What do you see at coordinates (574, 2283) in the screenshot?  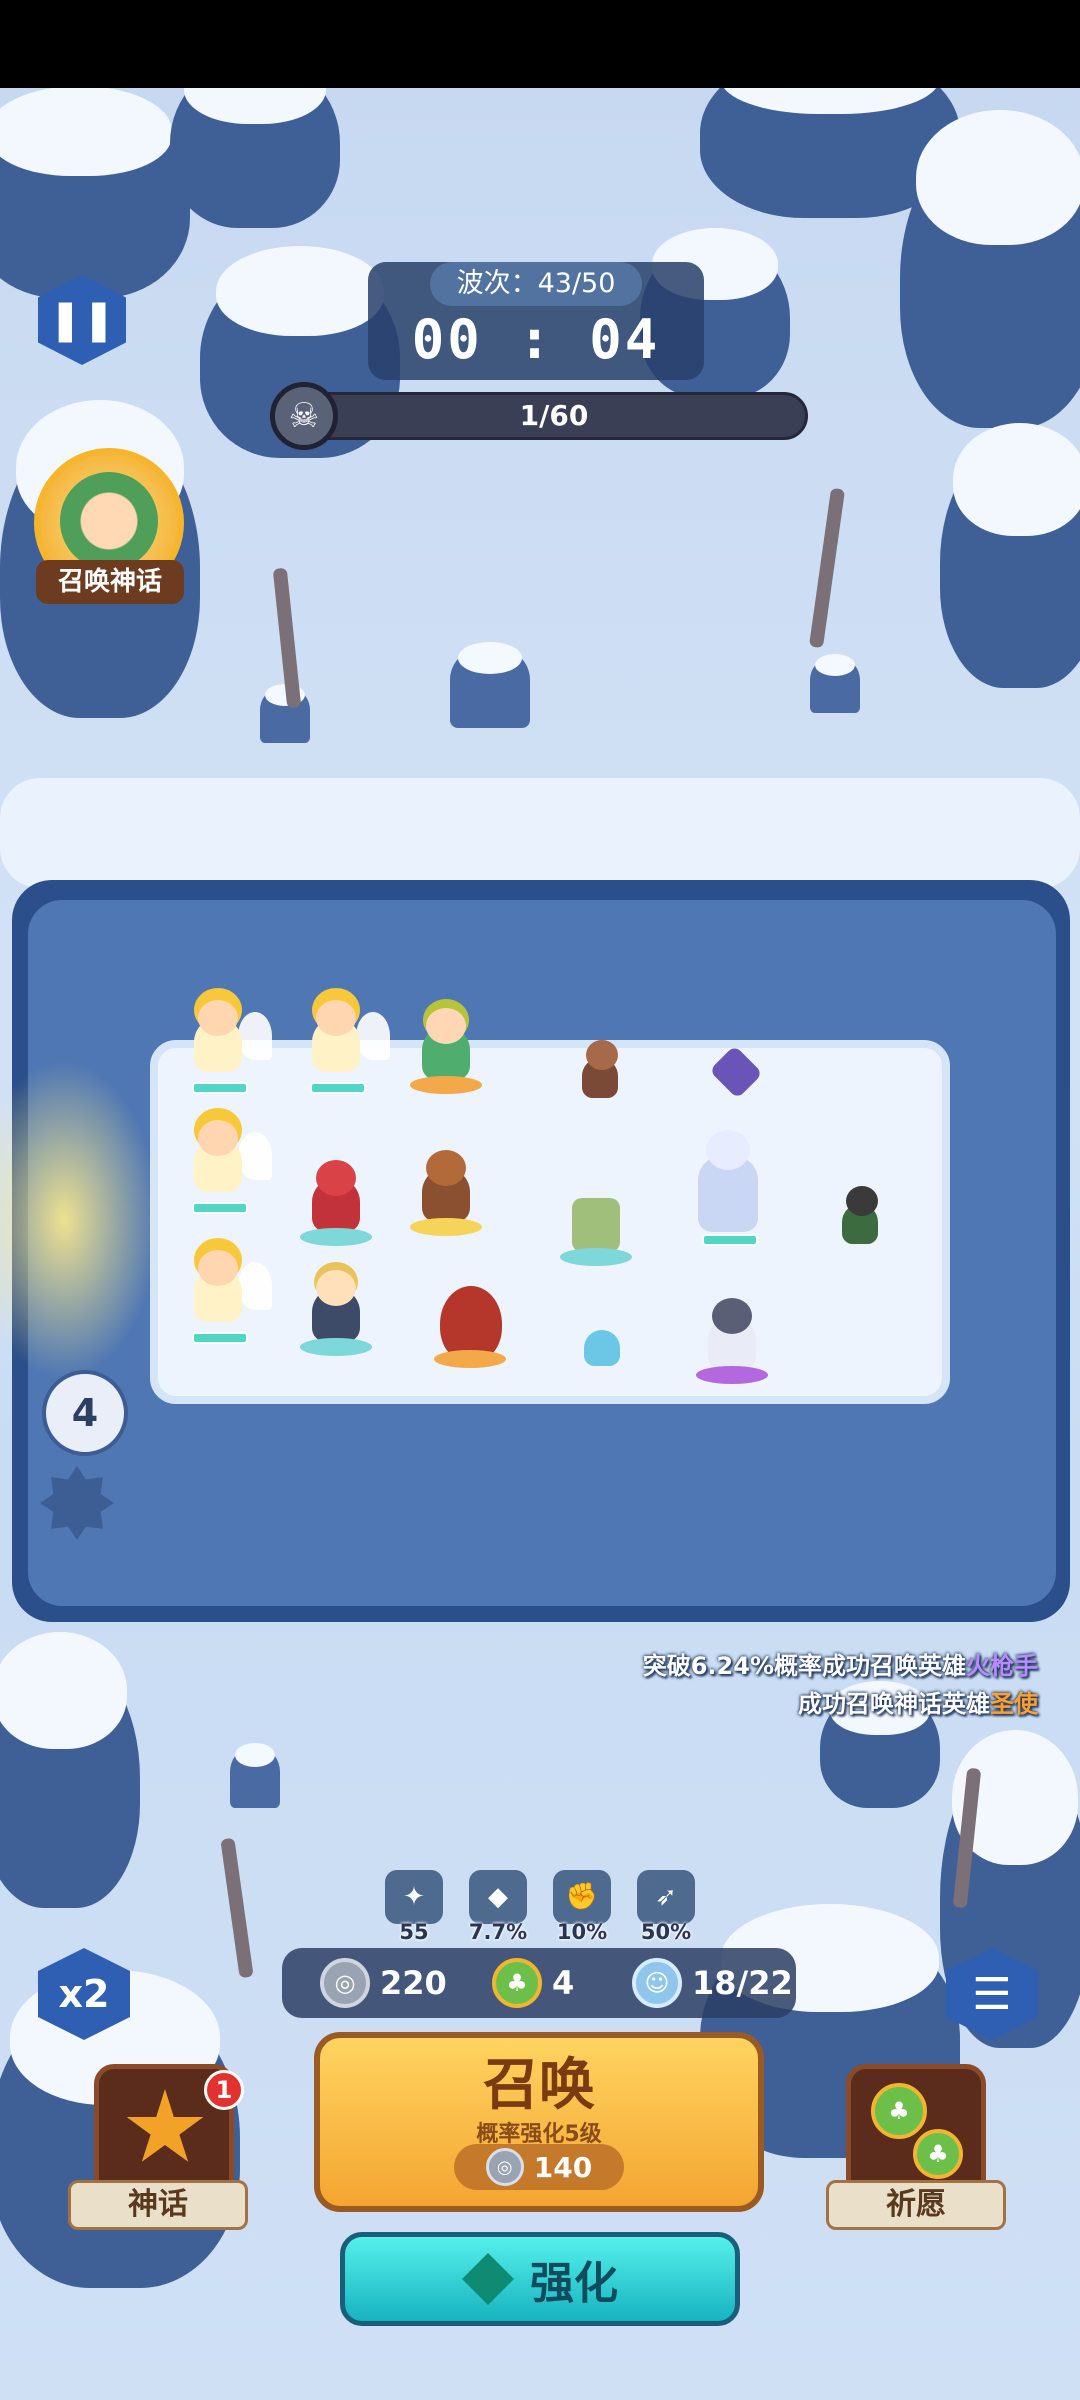 I see `enhance-label: 强化` at bounding box center [574, 2283].